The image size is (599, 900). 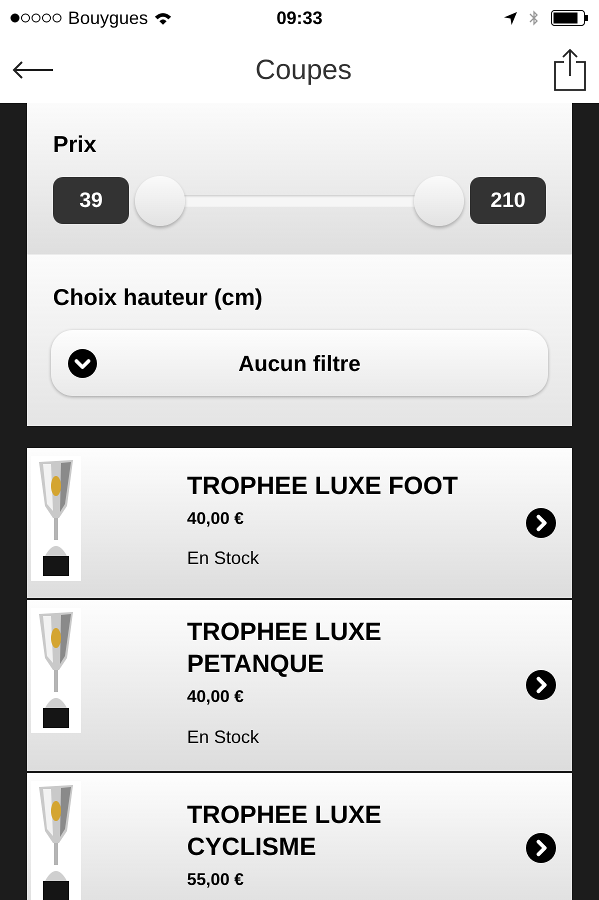 What do you see at coordinates (299, 363) in the screenshot?
I see `height-dropdown: Aucun filtre` at bounding box center [299, 363].